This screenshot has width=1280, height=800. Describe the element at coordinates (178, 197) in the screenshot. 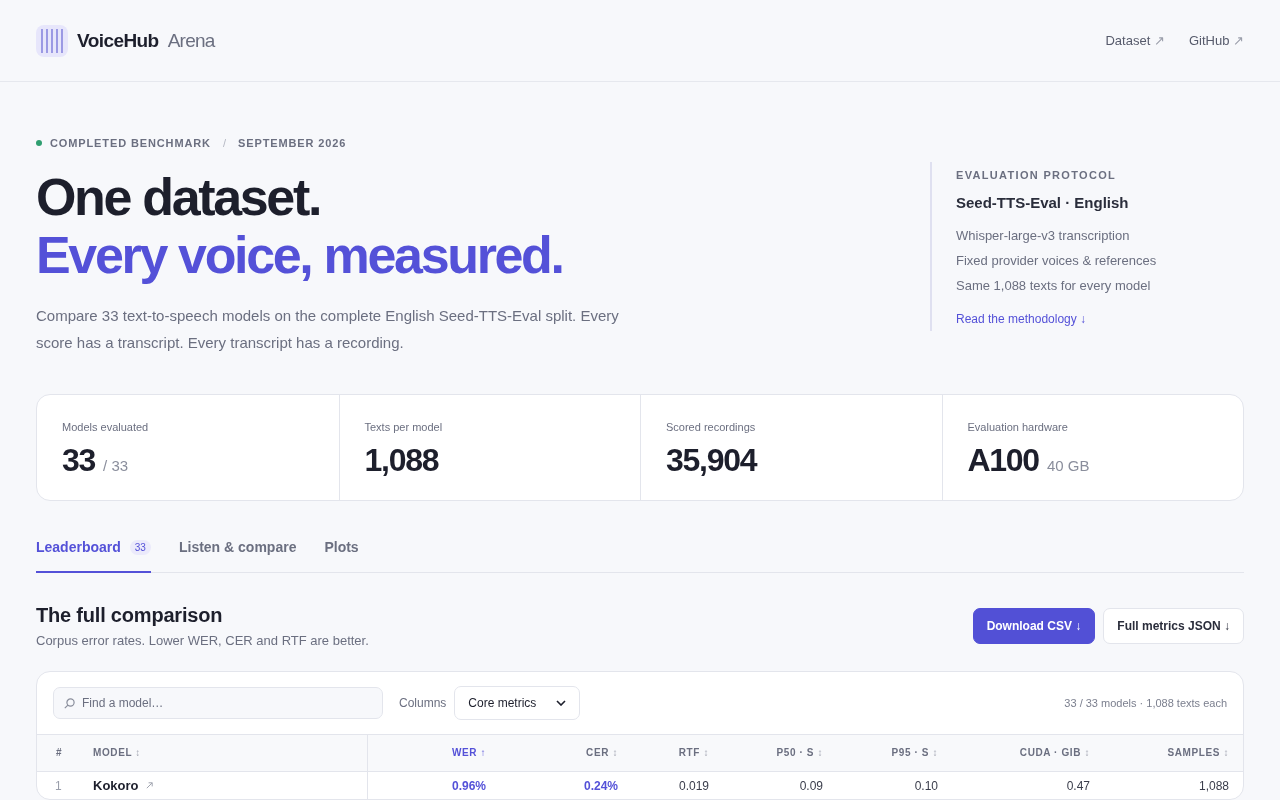

I see `hero-title: One dataset.` at that location.